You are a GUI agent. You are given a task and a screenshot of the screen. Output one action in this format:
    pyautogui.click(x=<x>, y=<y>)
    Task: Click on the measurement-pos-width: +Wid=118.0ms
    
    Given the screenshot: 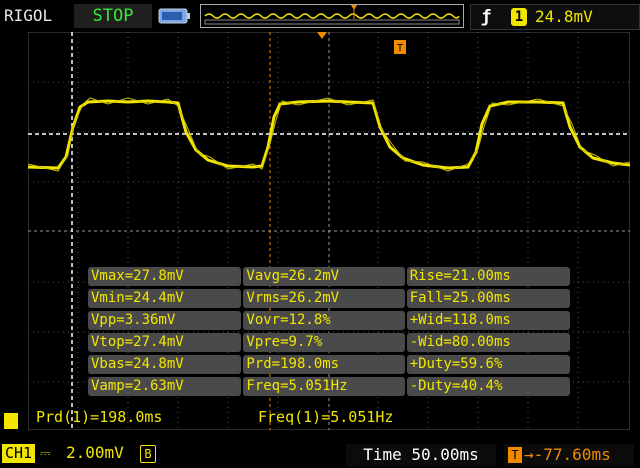 What is the action you would take?
    pyautogui.click(x=488, y=320)
    